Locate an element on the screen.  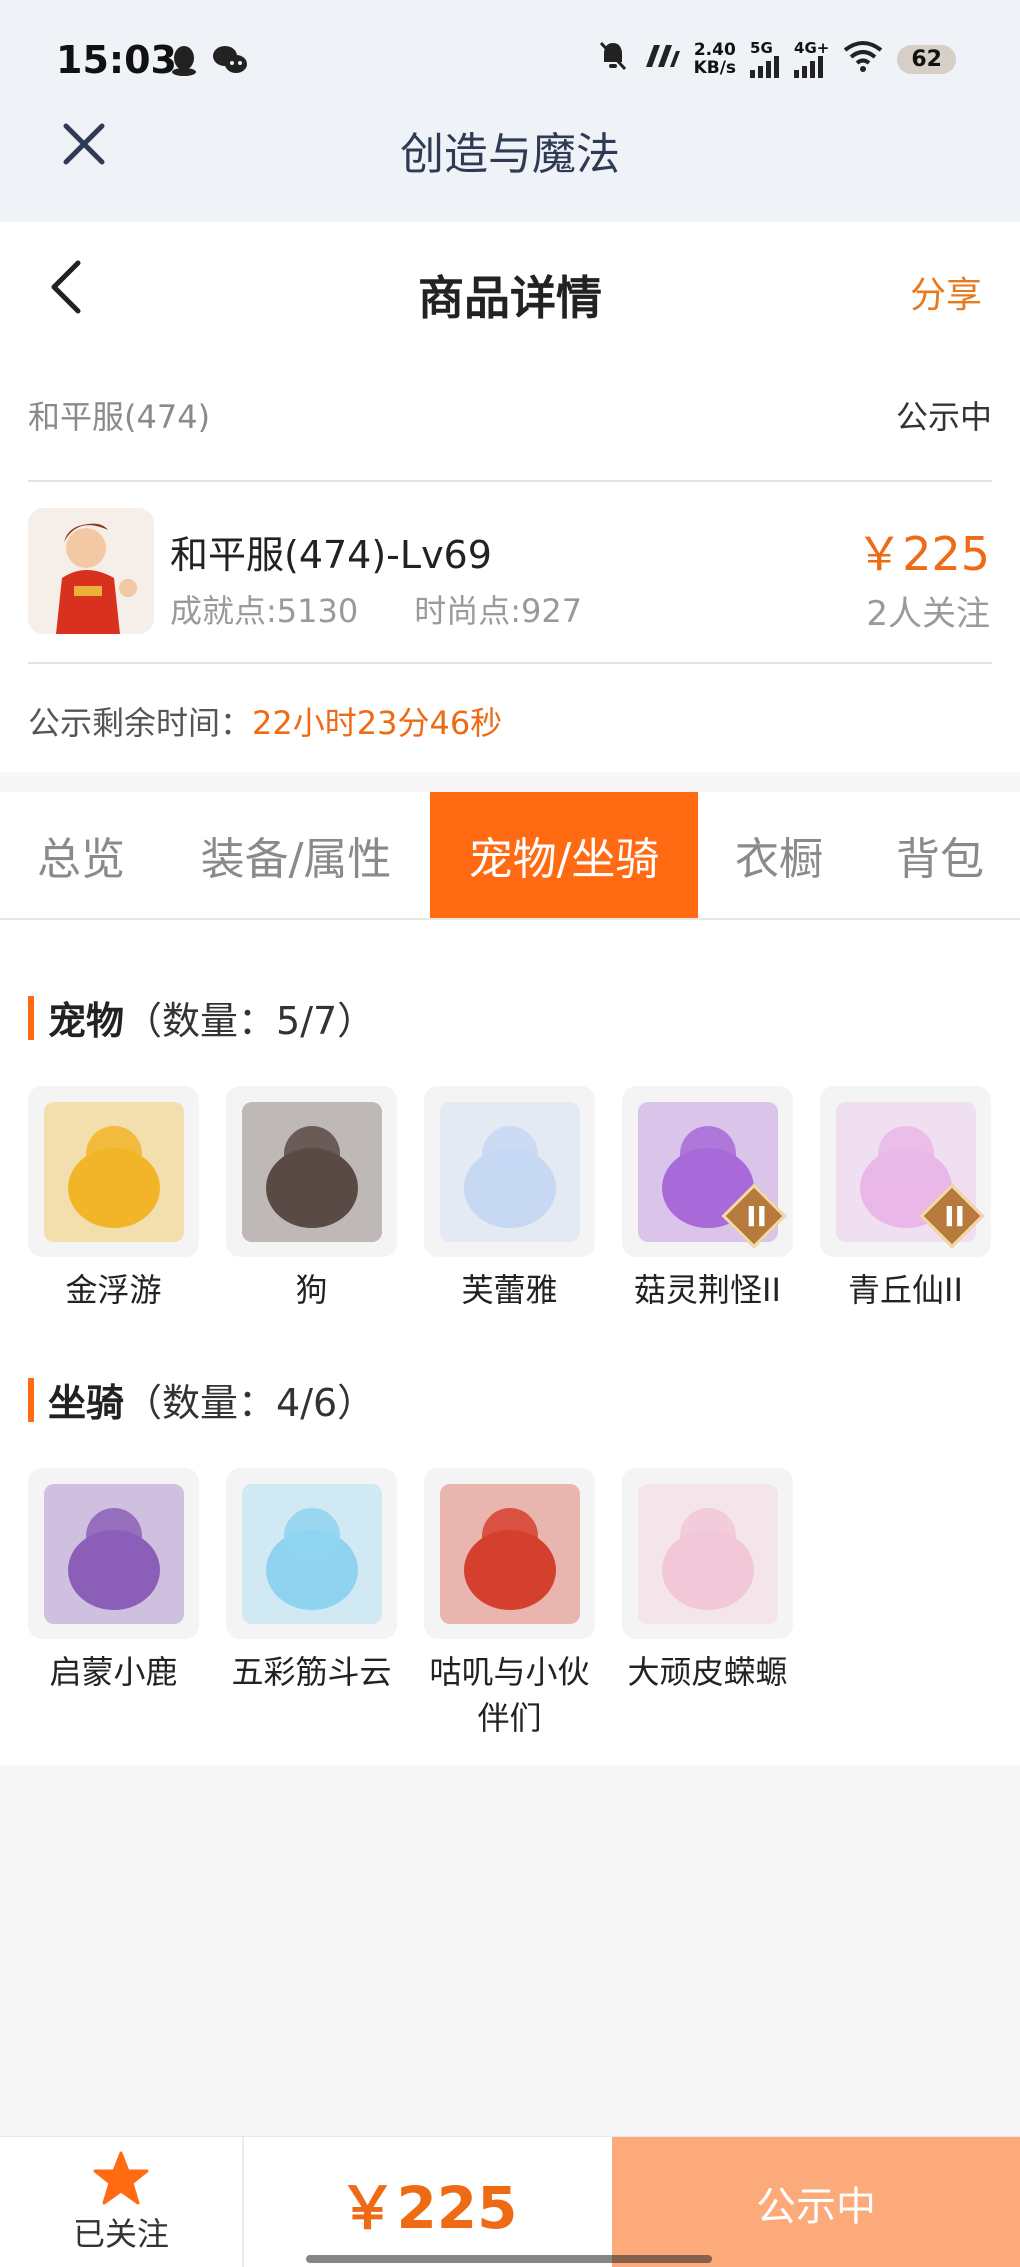
app-title: 创造与魔法 is located at coordinates (510, 154).